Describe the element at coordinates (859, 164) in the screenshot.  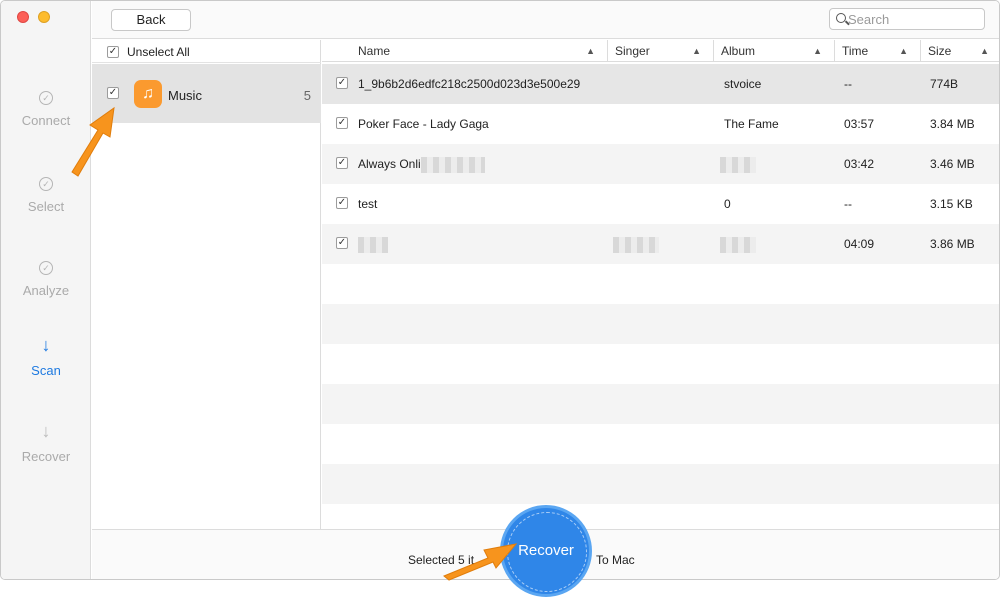
I see `cell-time: 03:42` at that location.